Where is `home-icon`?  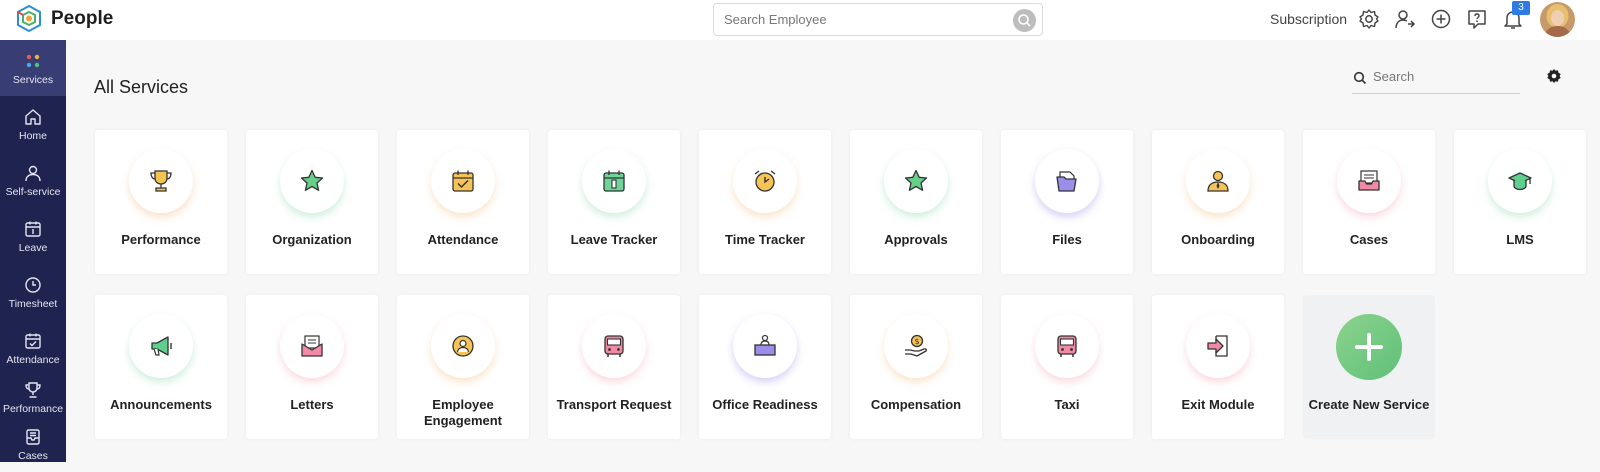 home-icon is located at coordinates (33, 117).